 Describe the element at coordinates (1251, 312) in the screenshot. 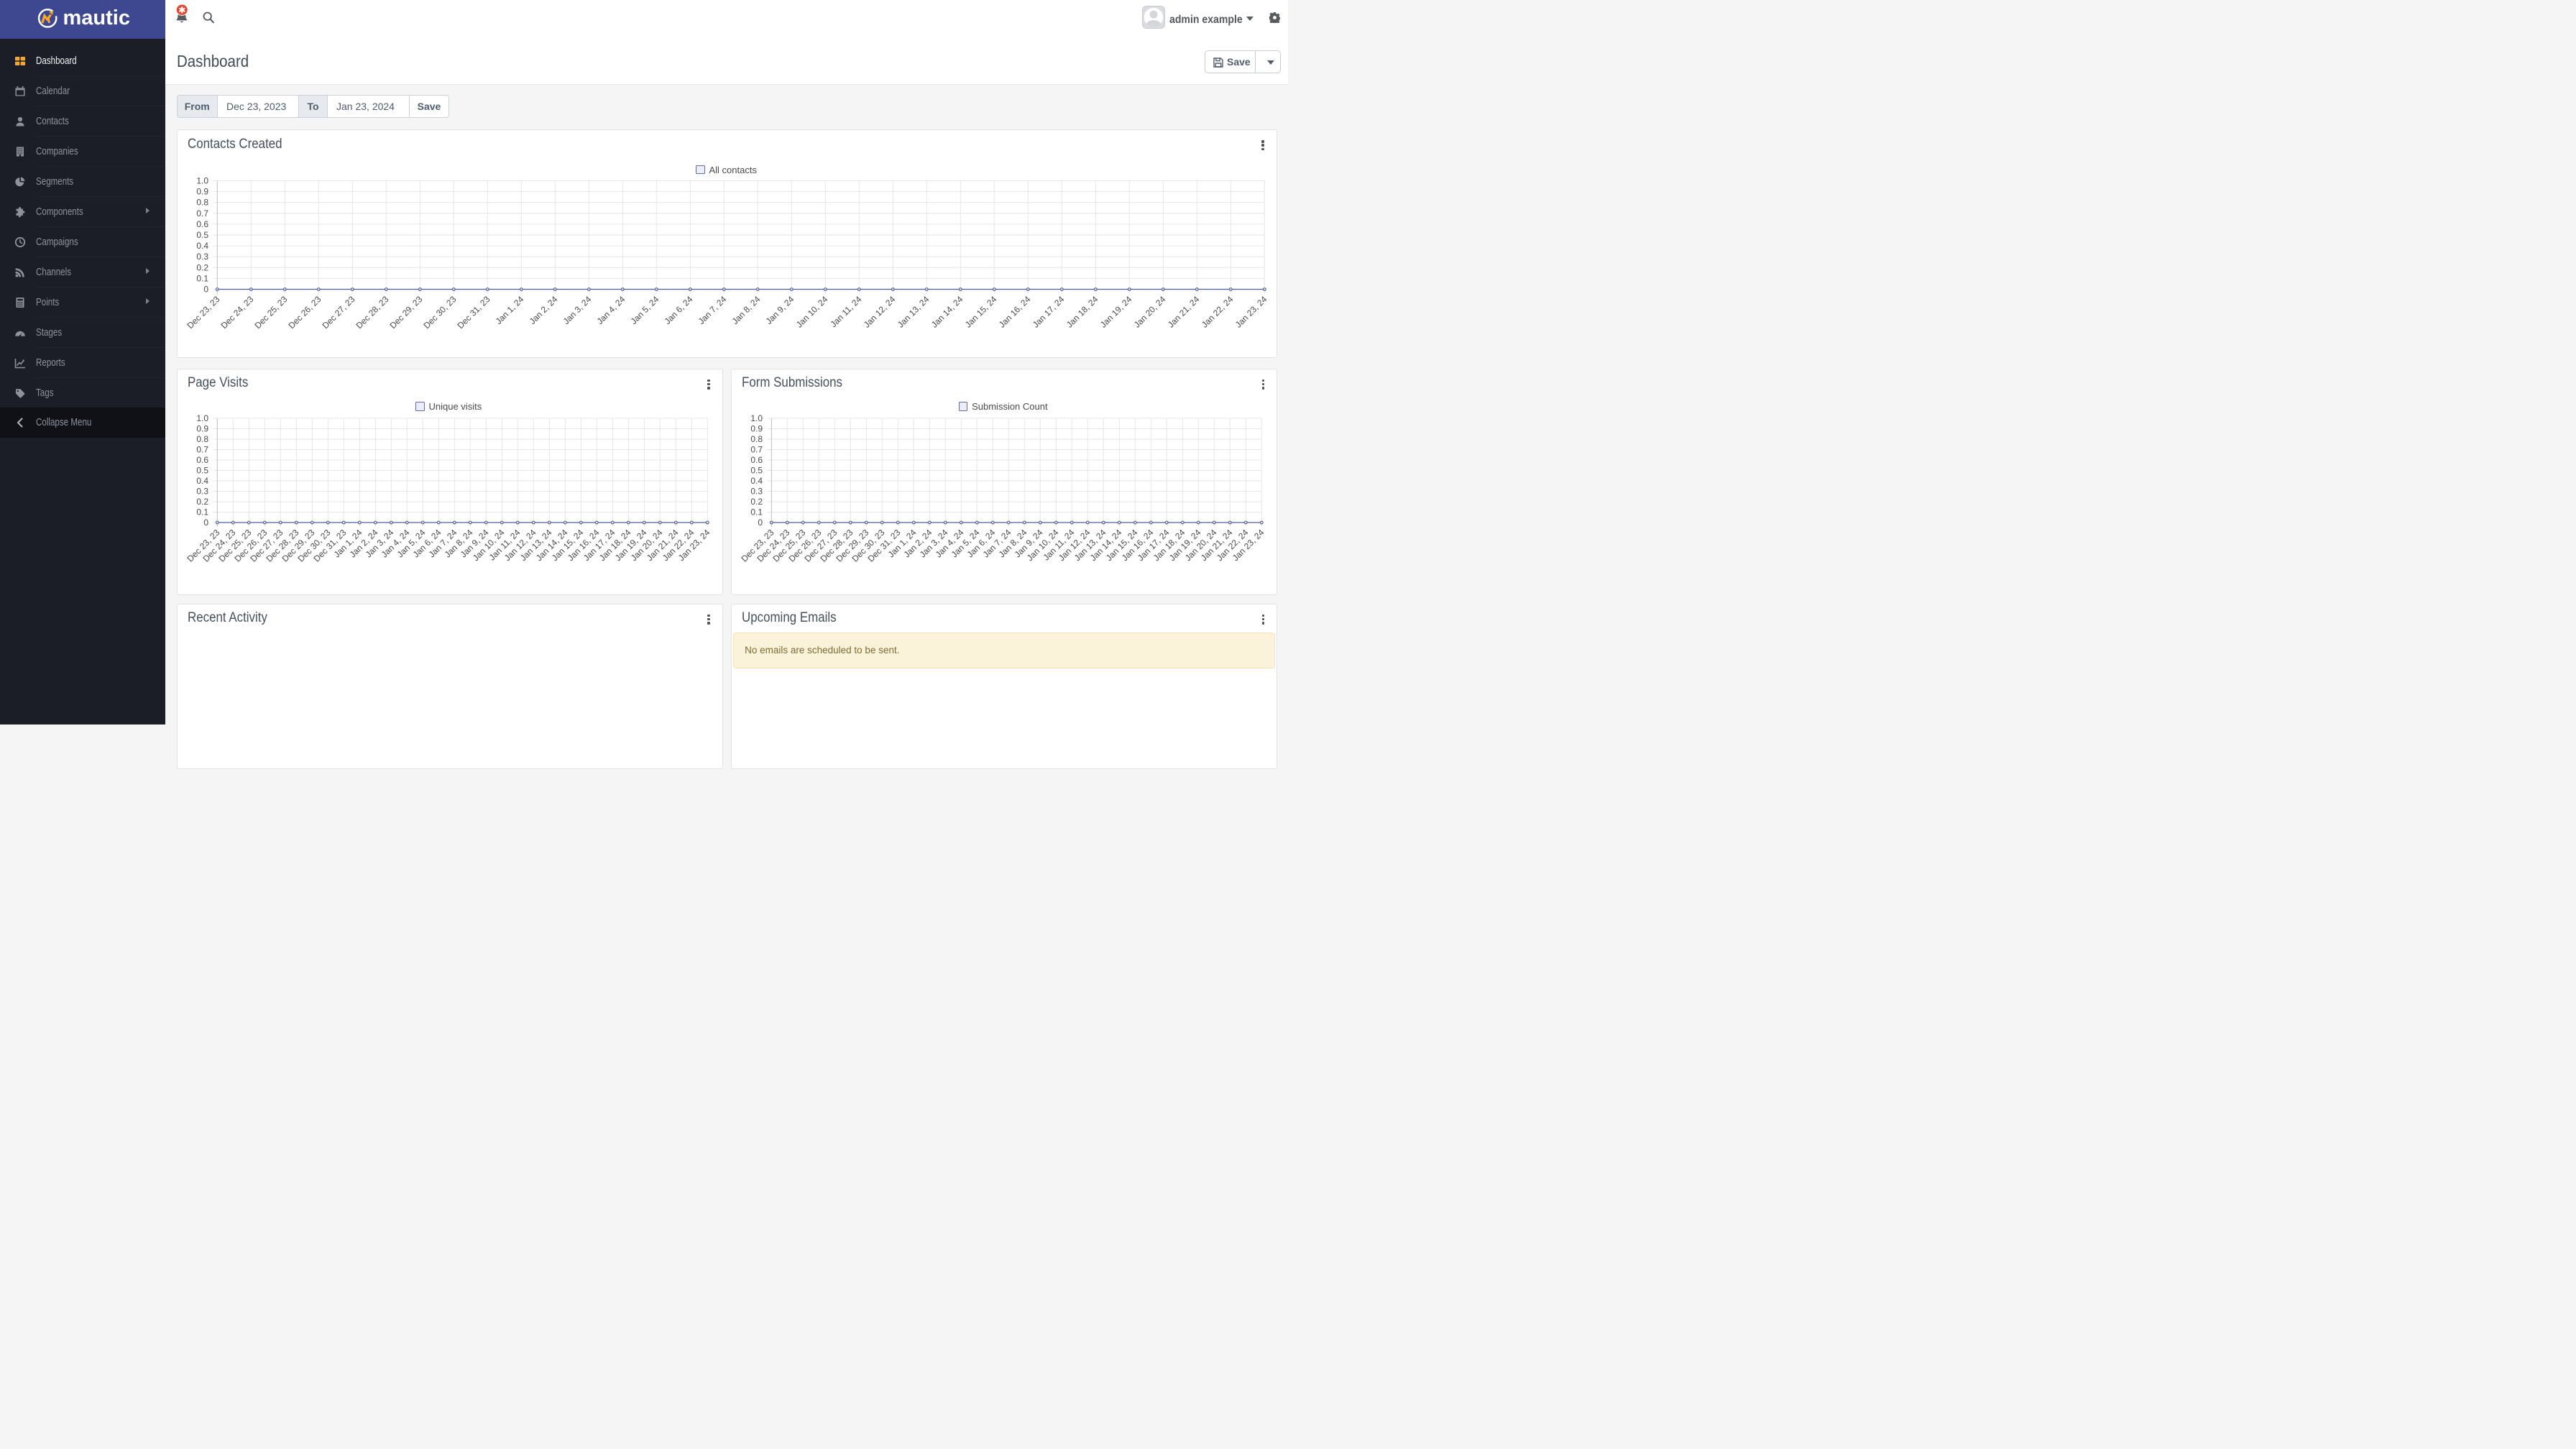

I see `svg-text: Jan 23, 24` at that location.